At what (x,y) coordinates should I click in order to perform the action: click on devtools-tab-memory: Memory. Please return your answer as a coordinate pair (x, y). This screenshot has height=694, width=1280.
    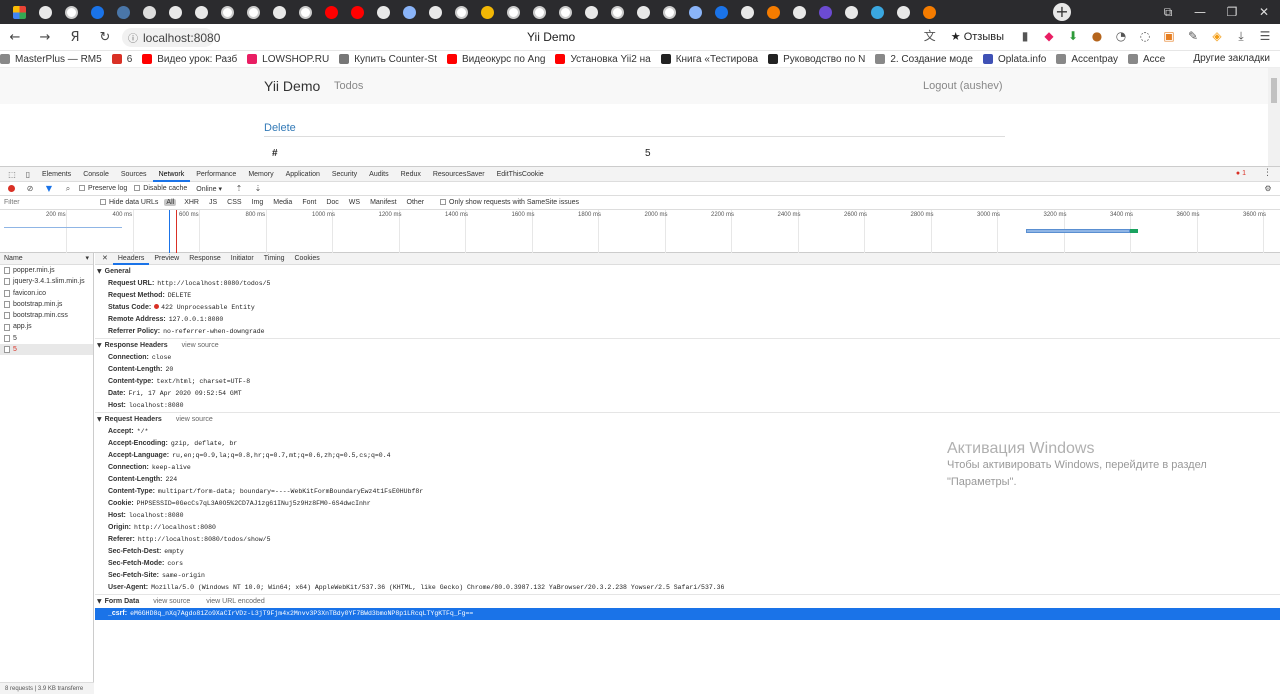
    Looking at the image, I should click on (260, 174).